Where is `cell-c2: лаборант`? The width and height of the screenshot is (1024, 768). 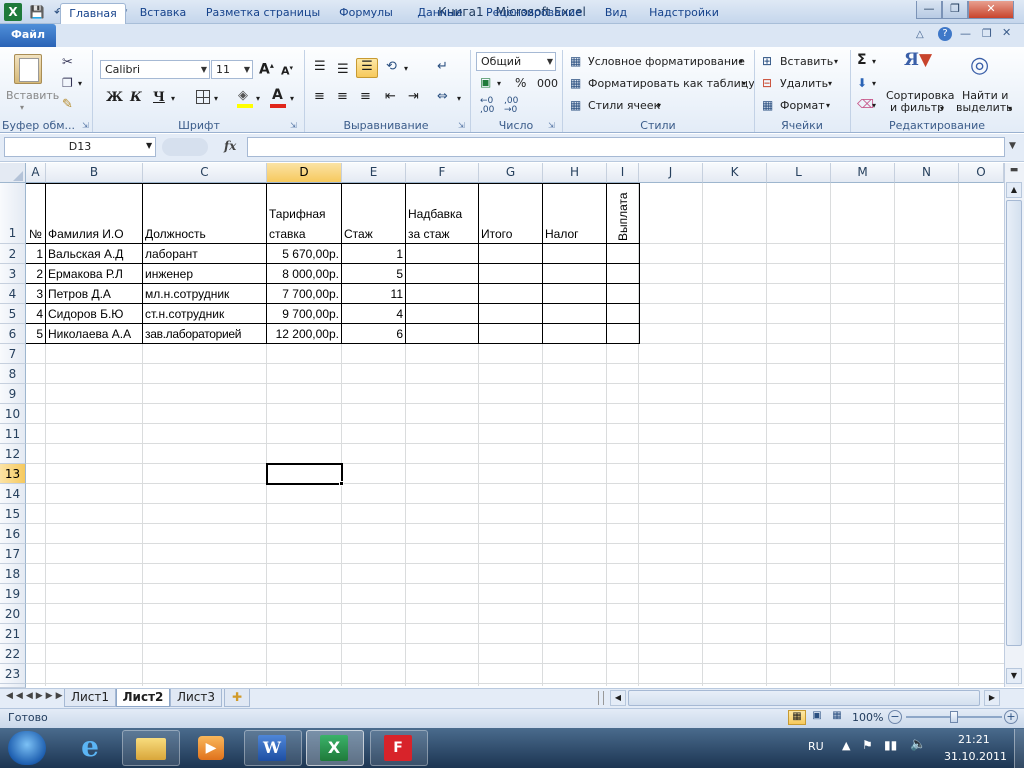 cell-c2: лаборант is located at coordinates (204, 254).